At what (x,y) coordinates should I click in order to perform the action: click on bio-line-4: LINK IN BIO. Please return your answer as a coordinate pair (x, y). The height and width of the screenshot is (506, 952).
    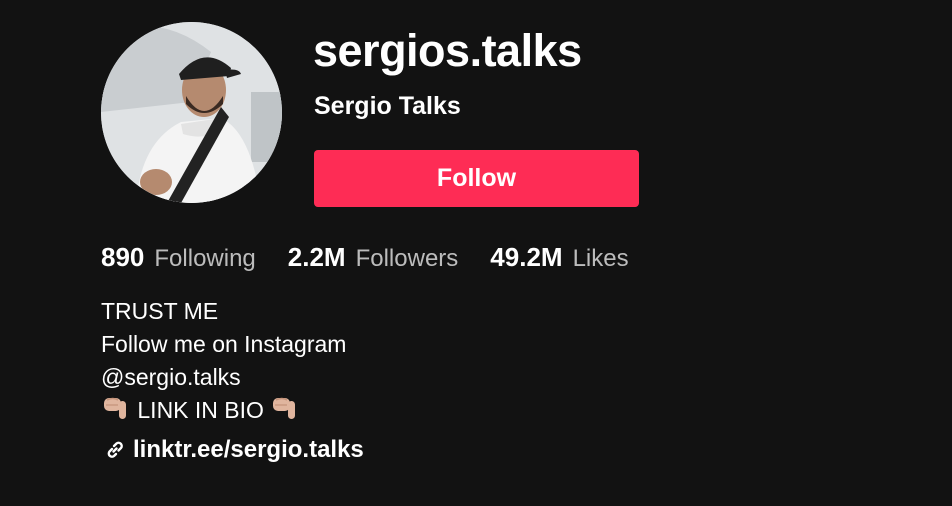
    Looking at the image, I should click on (223, 410).